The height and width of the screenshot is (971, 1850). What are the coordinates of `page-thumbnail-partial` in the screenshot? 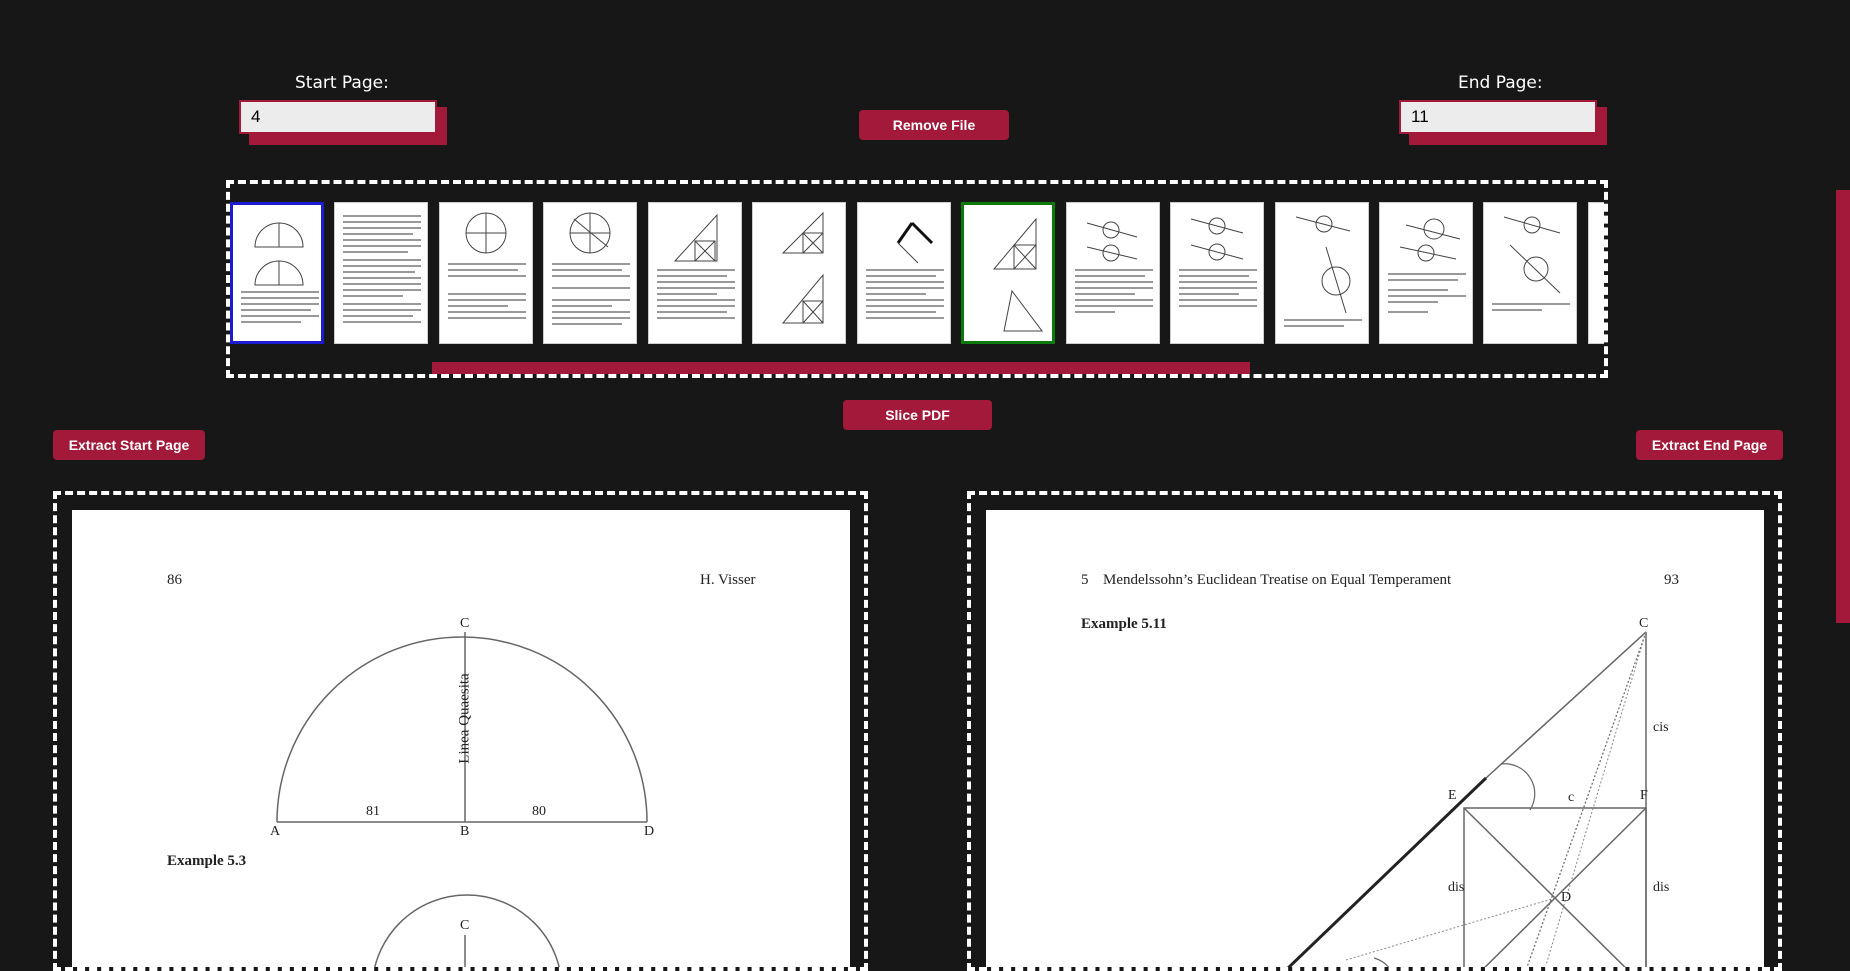 It's located at (1596, 273).